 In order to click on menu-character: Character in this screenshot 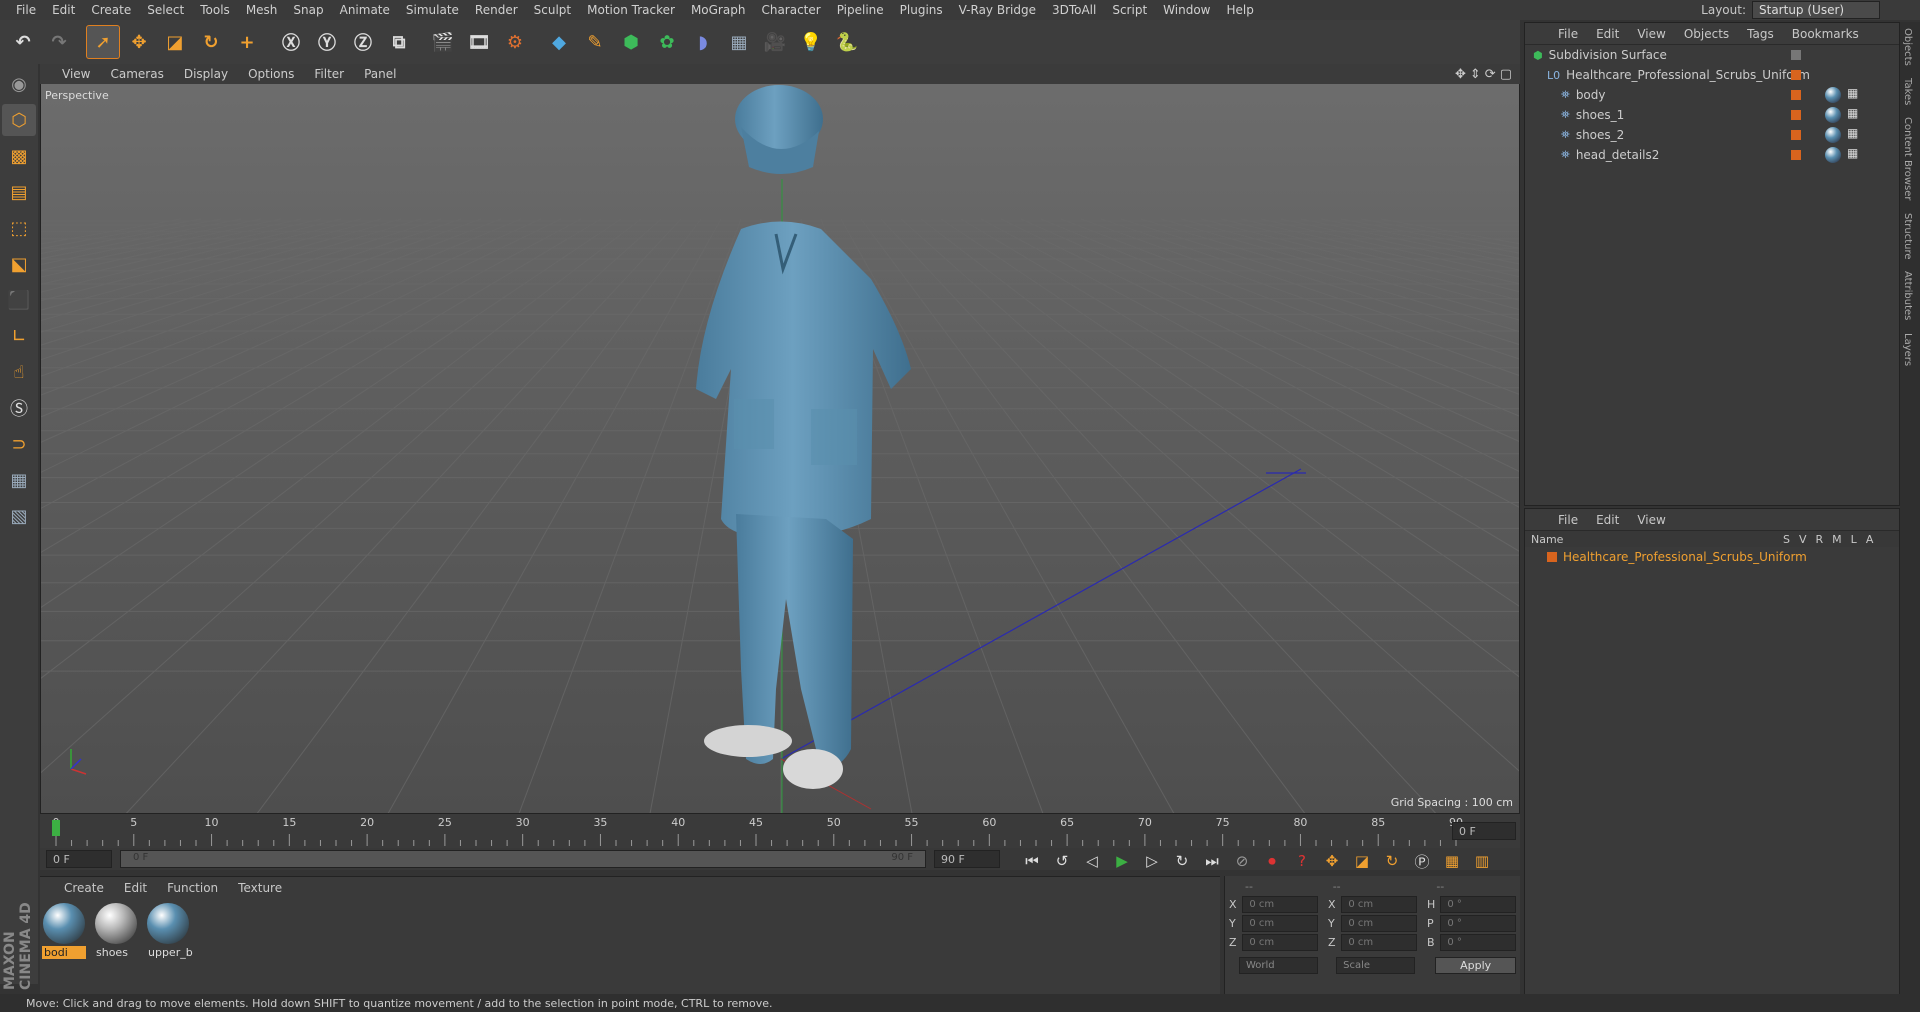, I will do `click(790, 10)`.